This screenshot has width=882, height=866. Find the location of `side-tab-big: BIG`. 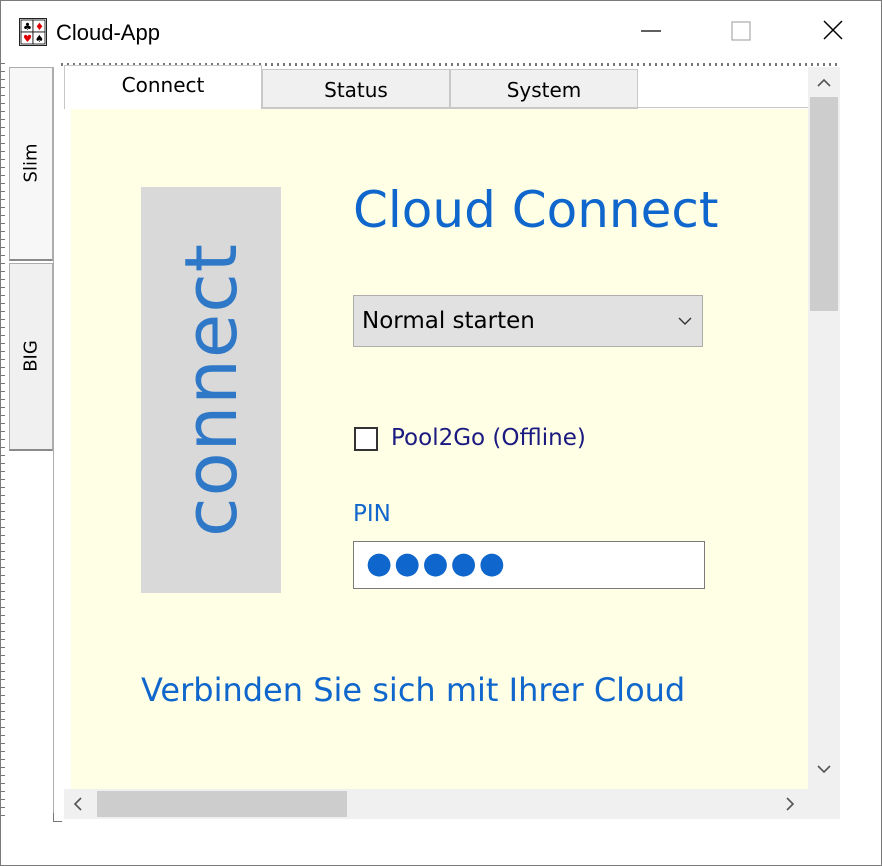

side-tab-big: BIG is located at coordinates (31, 357).